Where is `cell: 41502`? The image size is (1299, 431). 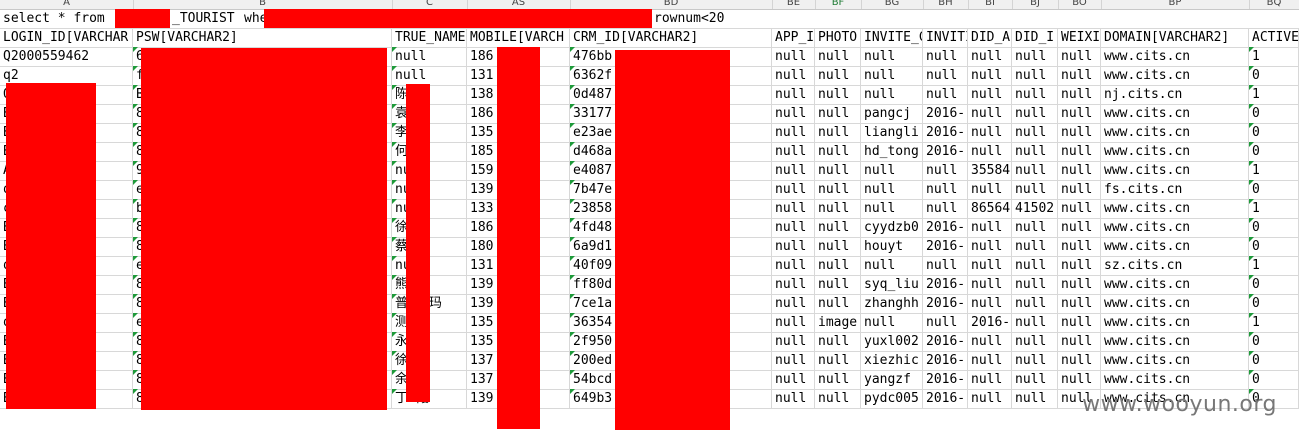 cell: 41502 is located at coordinates (1035, 208).